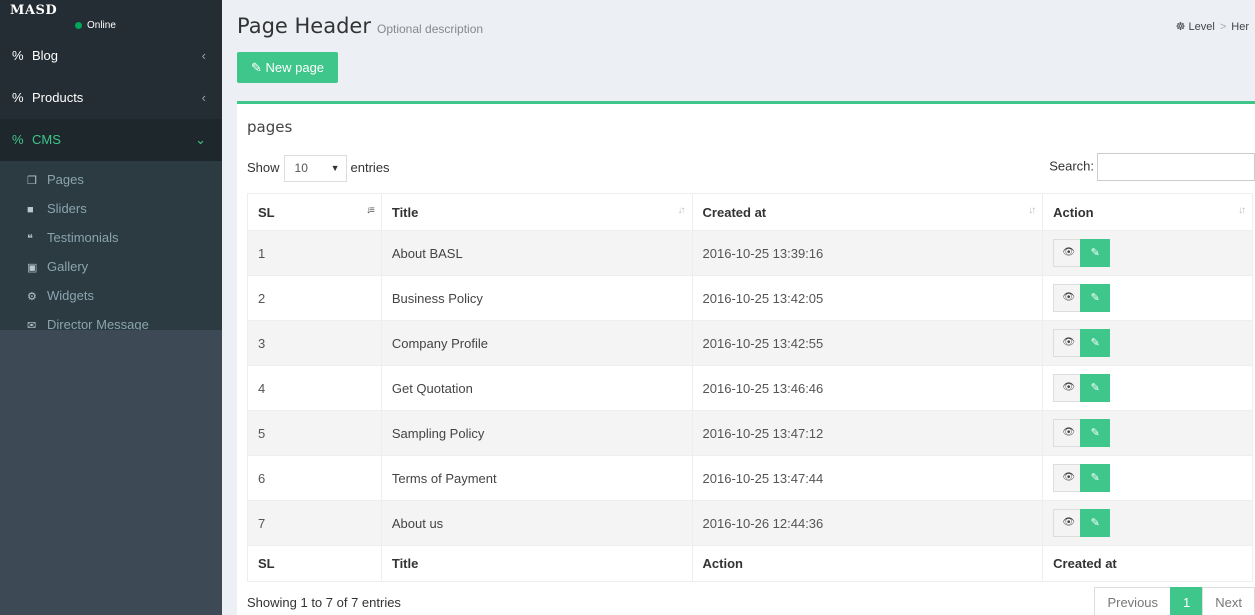 The width and height of the screenshot is (1255, 615). I want to click on cell-sl: 5, so click(314, 433).